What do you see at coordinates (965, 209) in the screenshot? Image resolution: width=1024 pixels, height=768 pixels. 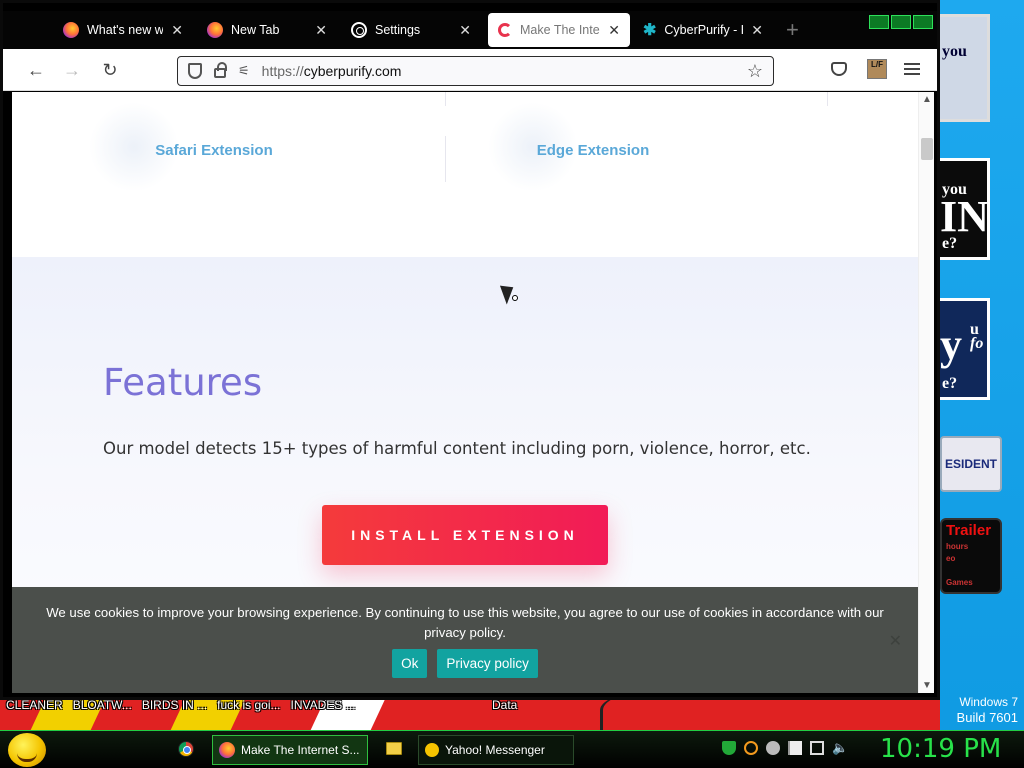 I see `ad-widget-2: you IN e?` at bounding box center [965, 209].